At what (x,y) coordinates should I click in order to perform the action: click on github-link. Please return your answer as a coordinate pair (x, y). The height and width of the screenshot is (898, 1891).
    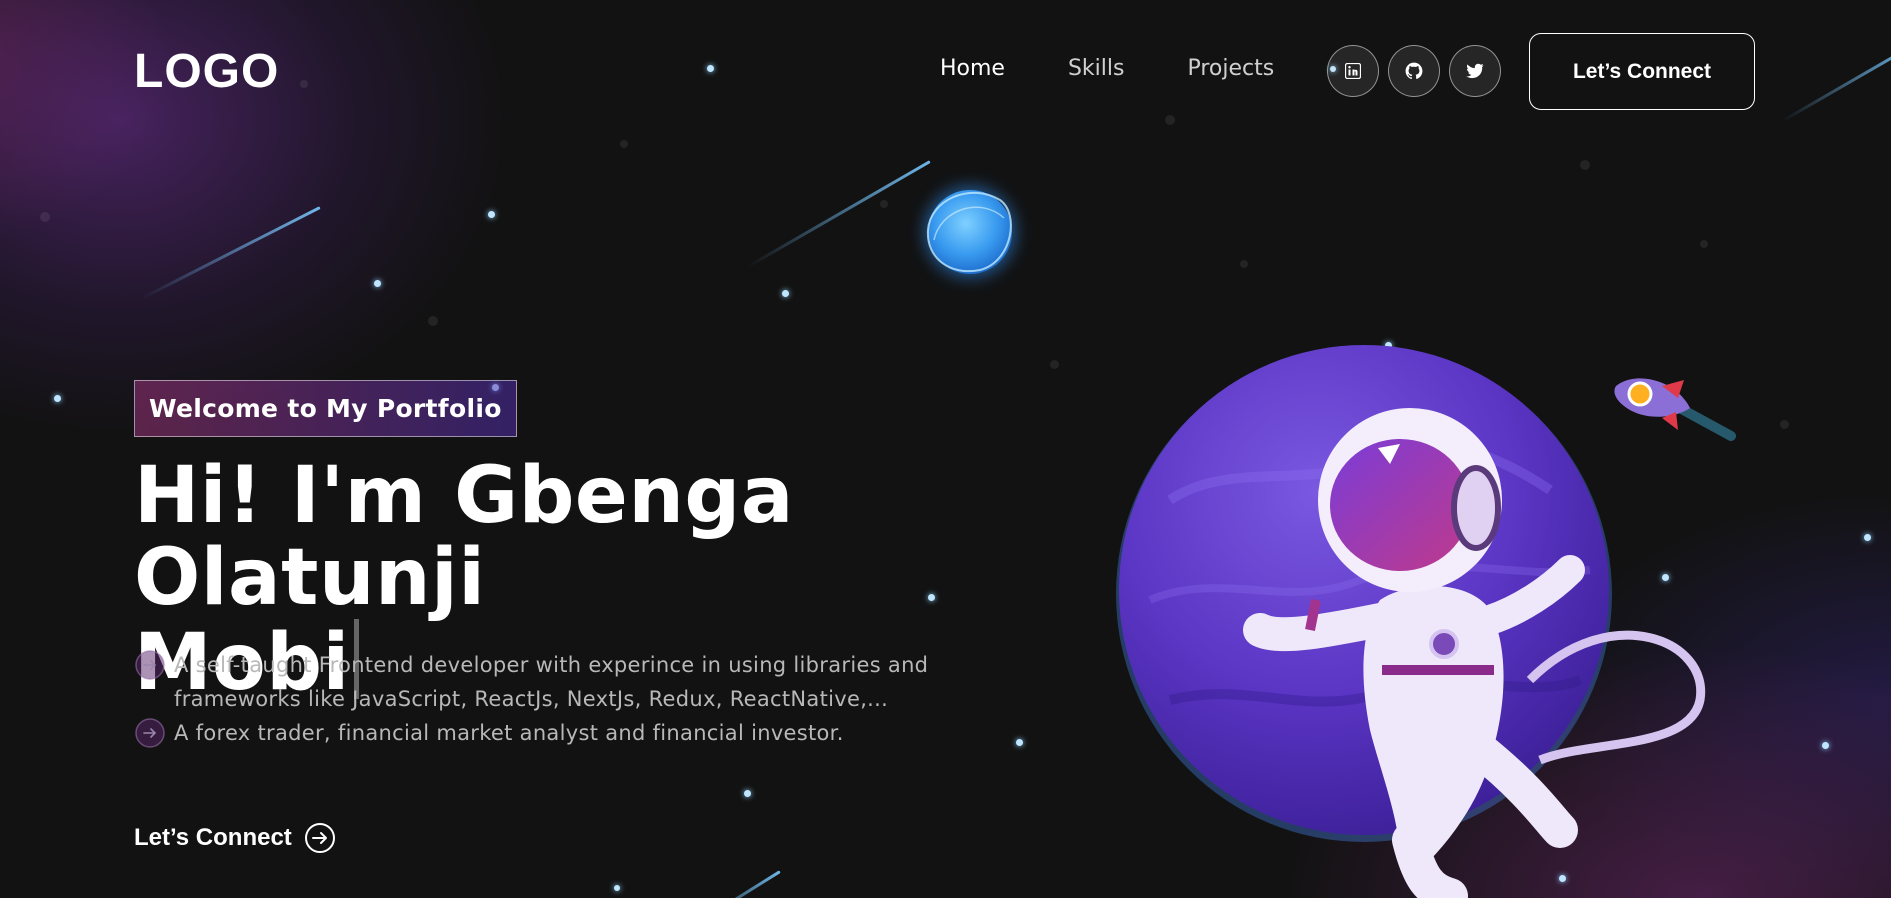
    Looking at the image, I should click on (1414, 71).